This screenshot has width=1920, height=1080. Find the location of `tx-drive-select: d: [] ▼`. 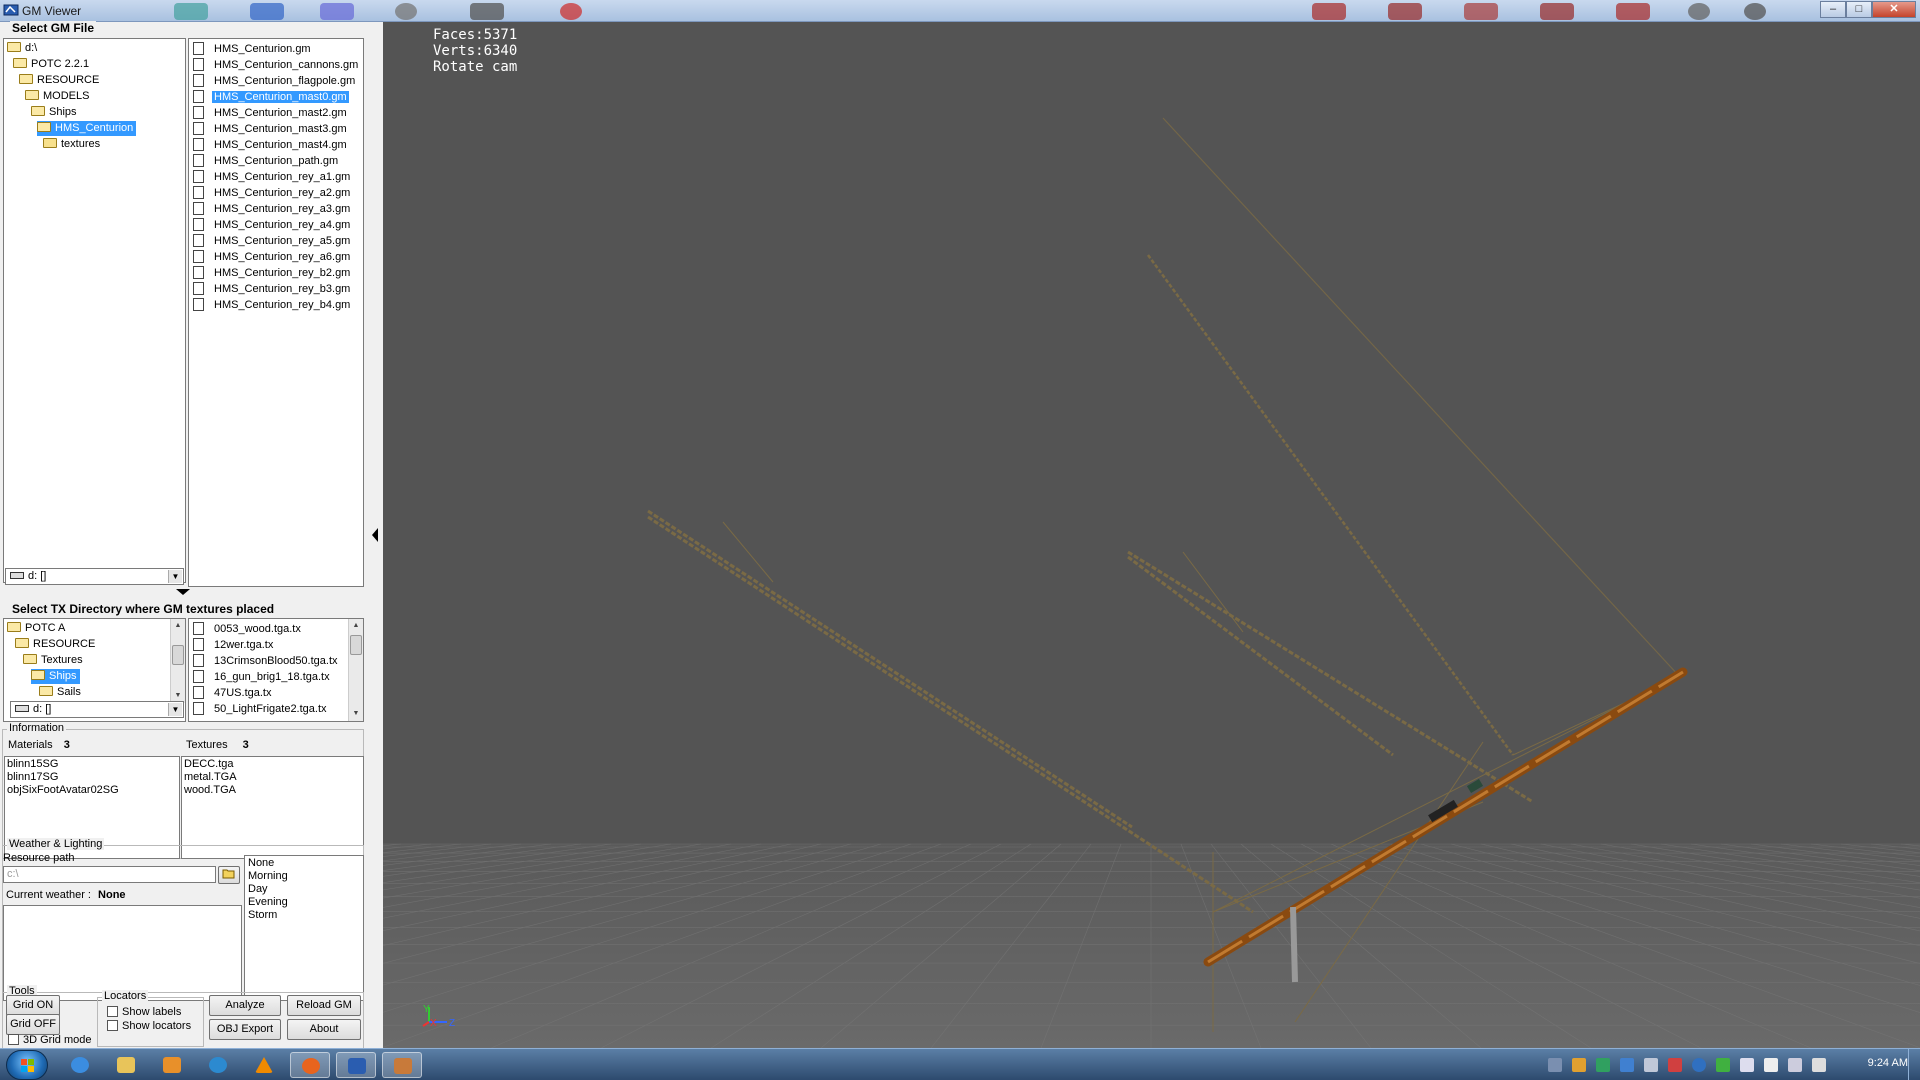

tx-drive-select: d: [] ▼ is located at coordinates (97, 709).